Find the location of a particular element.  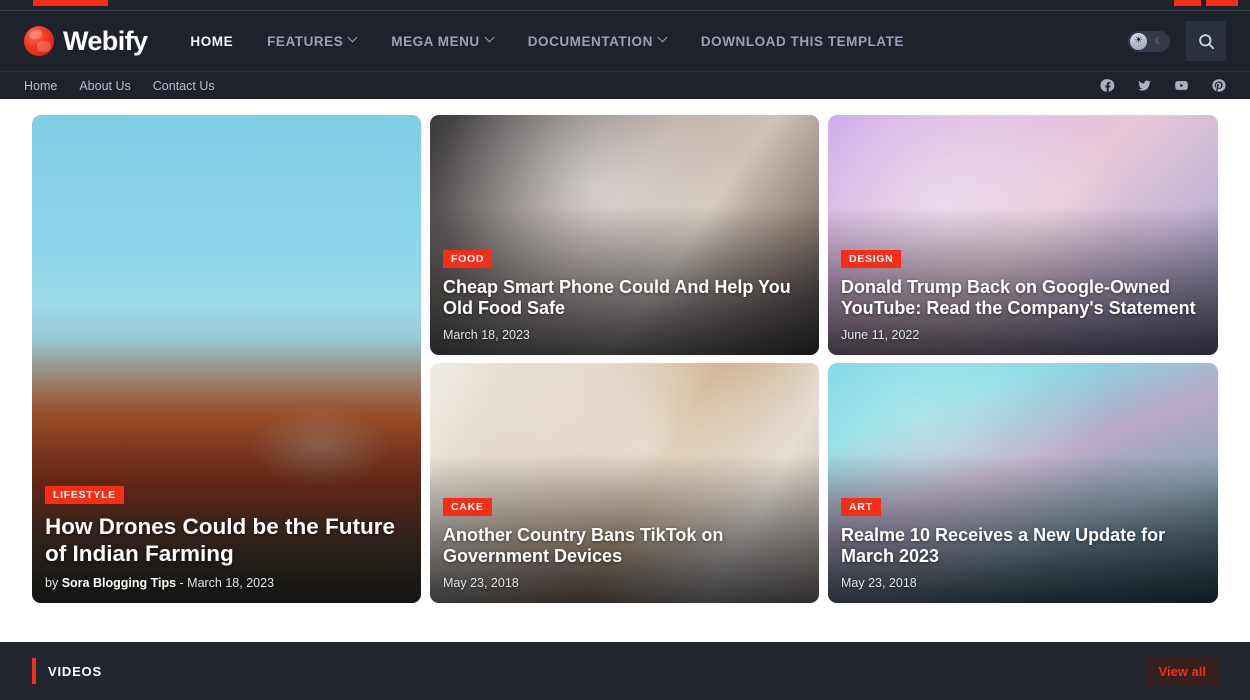

twitter-icon is located at coordinates (1144, 85).